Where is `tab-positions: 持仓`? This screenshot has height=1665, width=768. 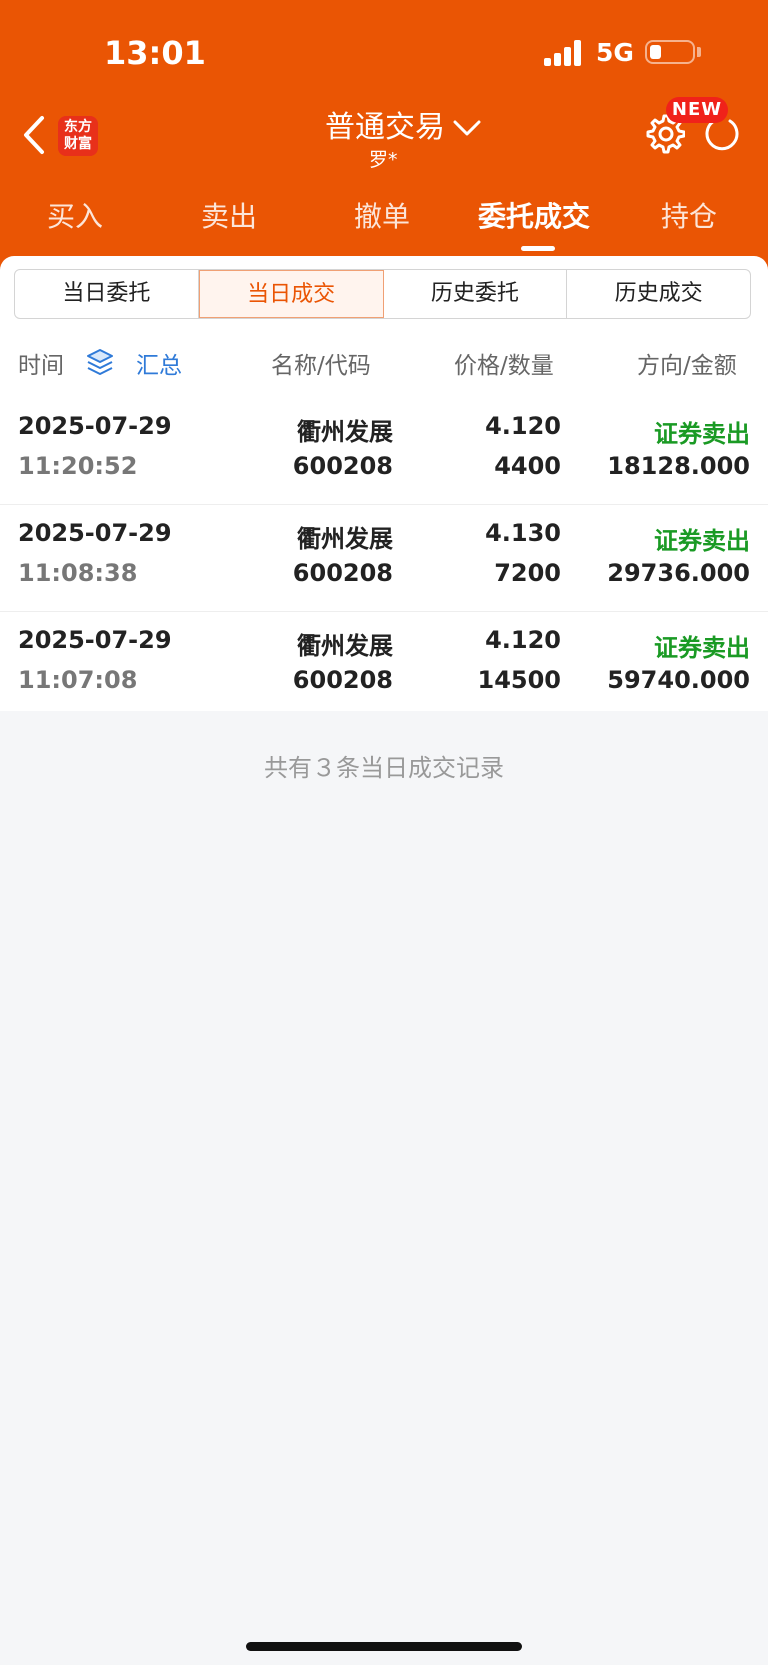 tab-positions: 持仓 is located at coordinates (689, 215).